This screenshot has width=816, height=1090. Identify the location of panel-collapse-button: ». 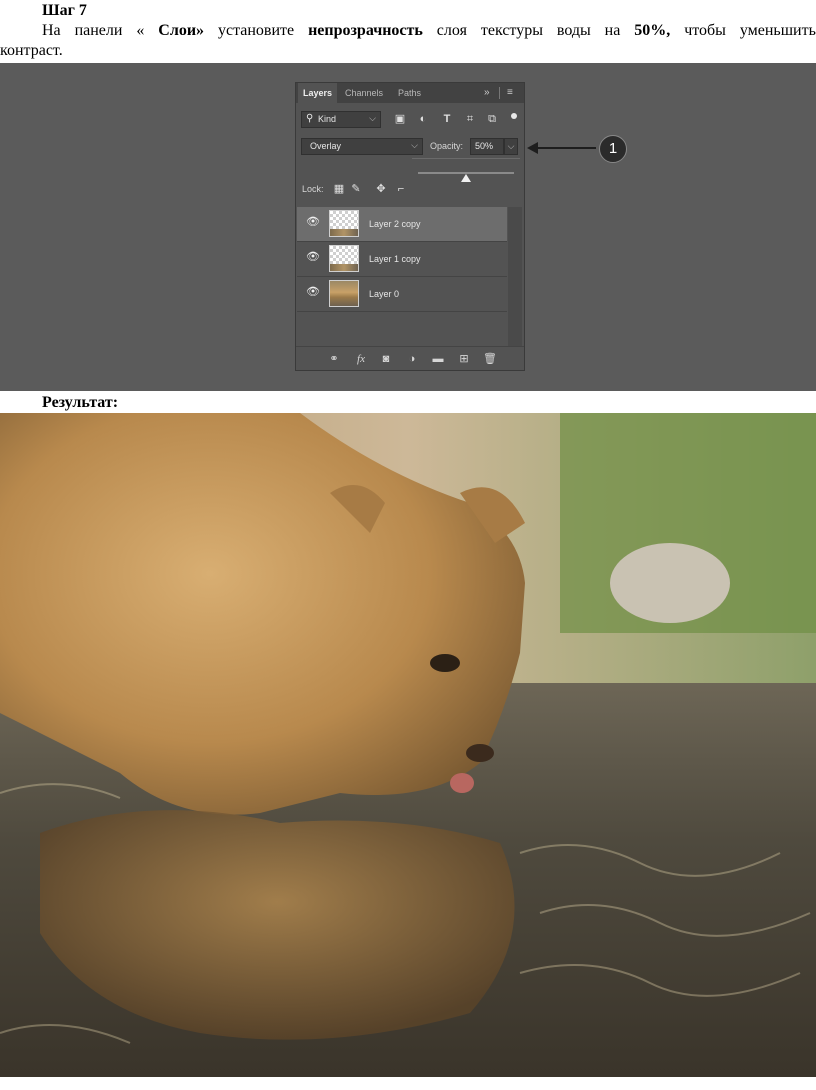
(487, 93).